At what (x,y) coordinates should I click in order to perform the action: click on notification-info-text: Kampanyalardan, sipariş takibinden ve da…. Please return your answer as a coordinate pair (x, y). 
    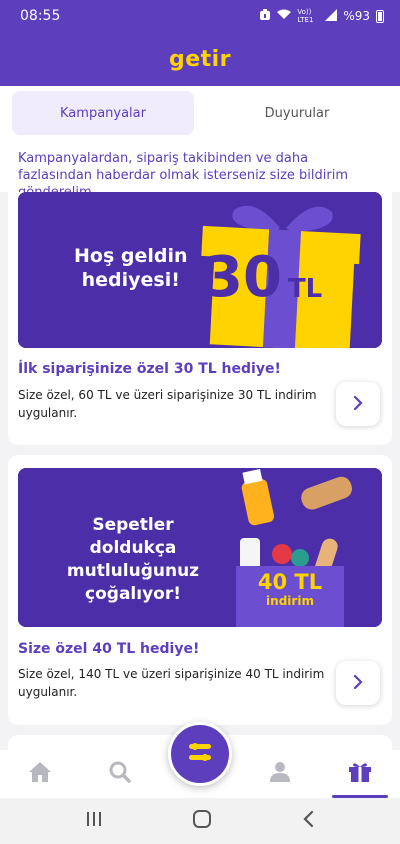
    Looking at the image, I should click on (200, 170).